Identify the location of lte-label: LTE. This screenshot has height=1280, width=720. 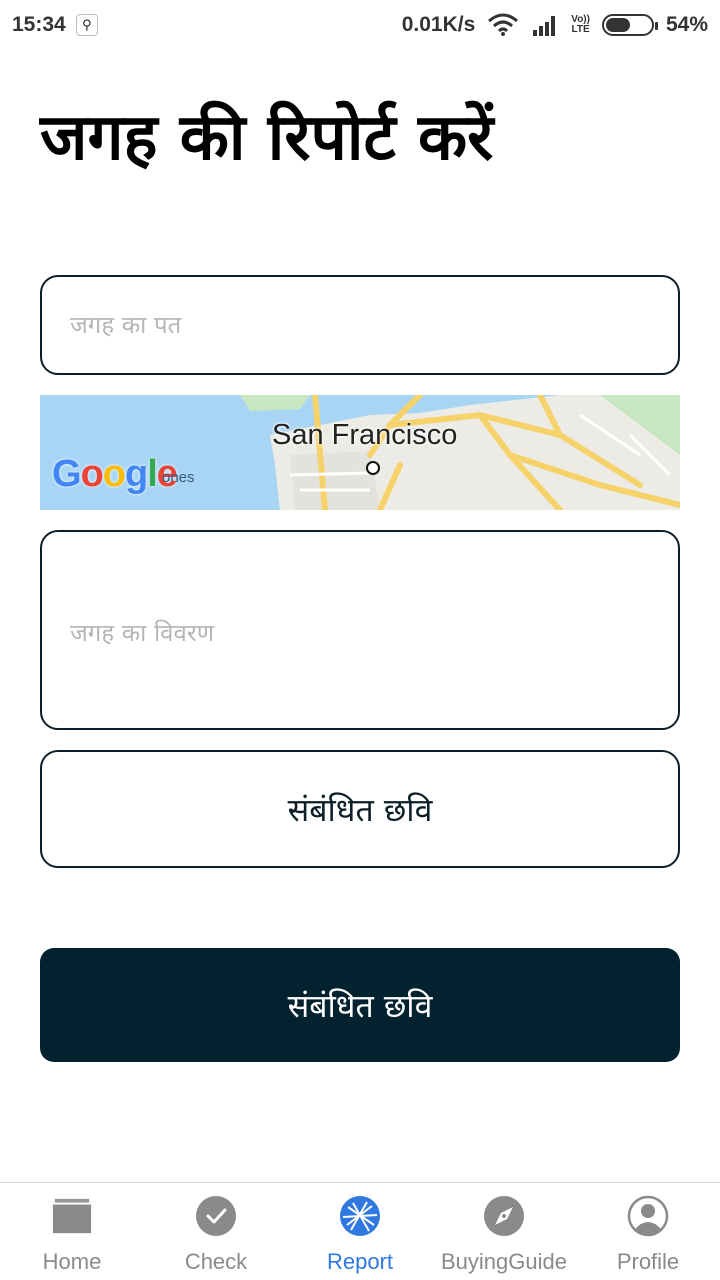
(580, 29).